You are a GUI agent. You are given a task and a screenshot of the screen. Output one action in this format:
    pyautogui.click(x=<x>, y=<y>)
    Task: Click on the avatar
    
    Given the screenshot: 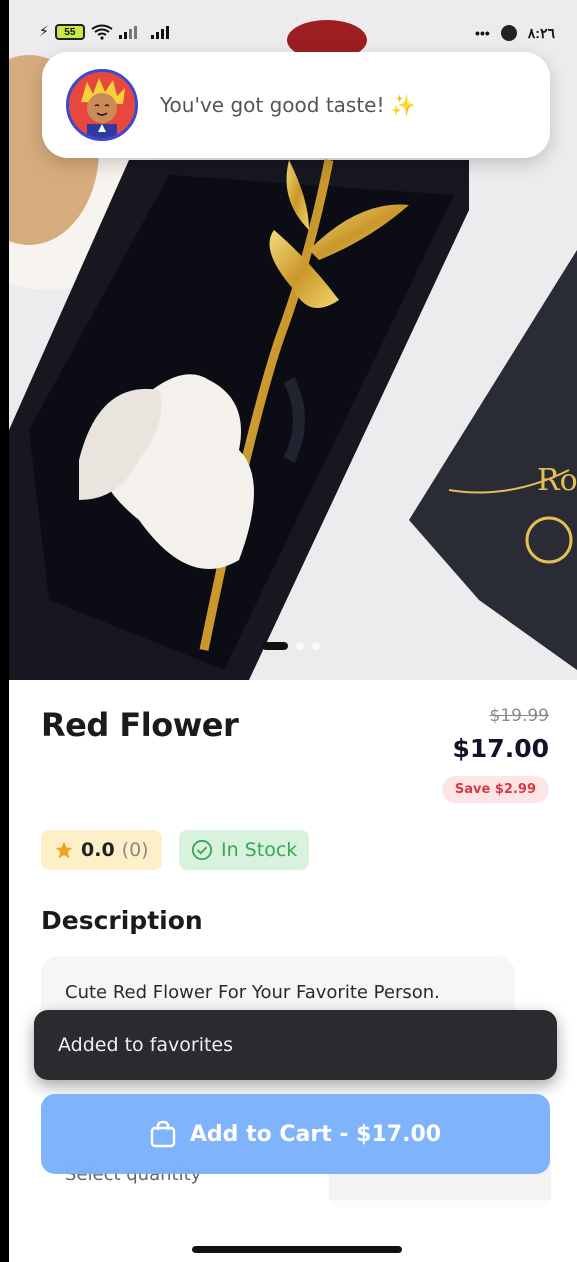 What is the action you would take?
    pyautogui.click(x=102, y=105)
    